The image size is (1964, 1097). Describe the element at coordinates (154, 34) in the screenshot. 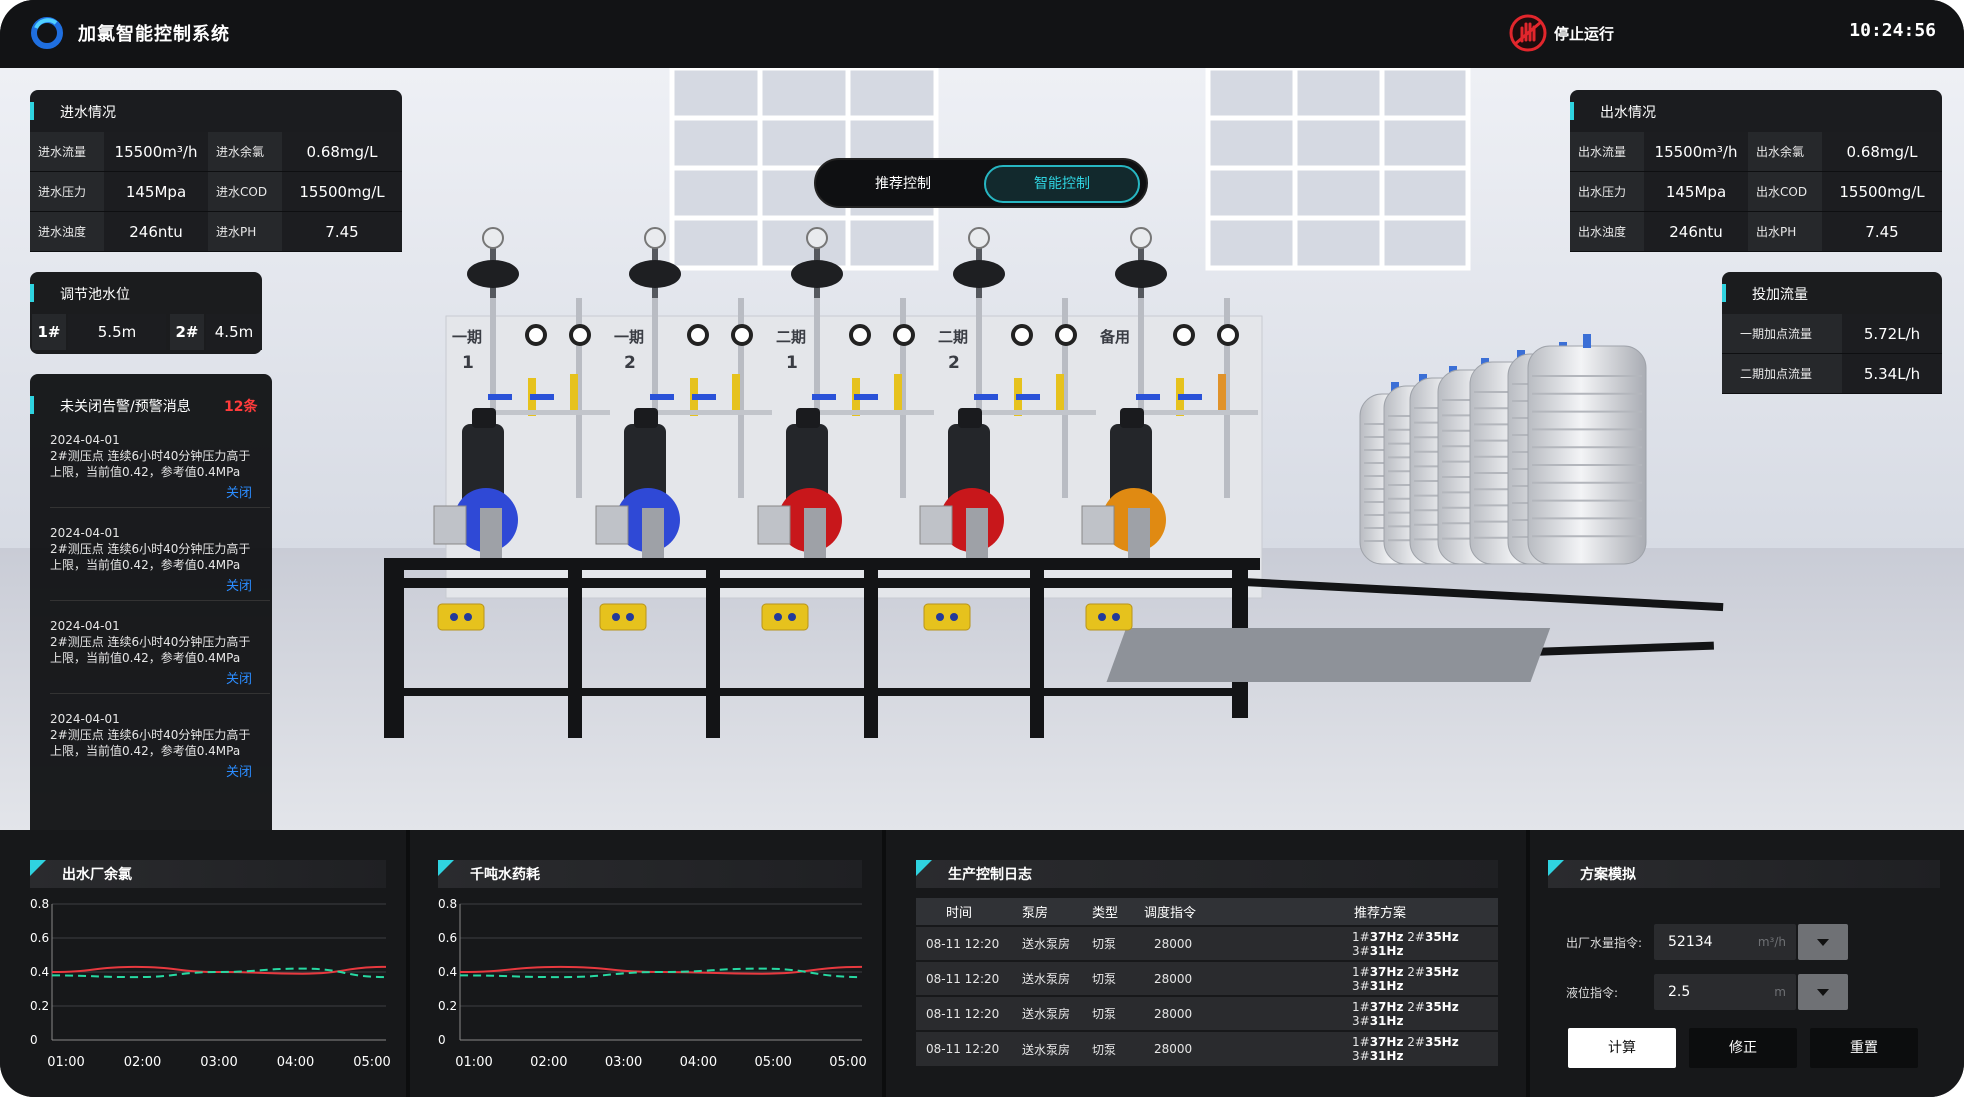

I see `app-title: 加氯智能控制系统` at that location.